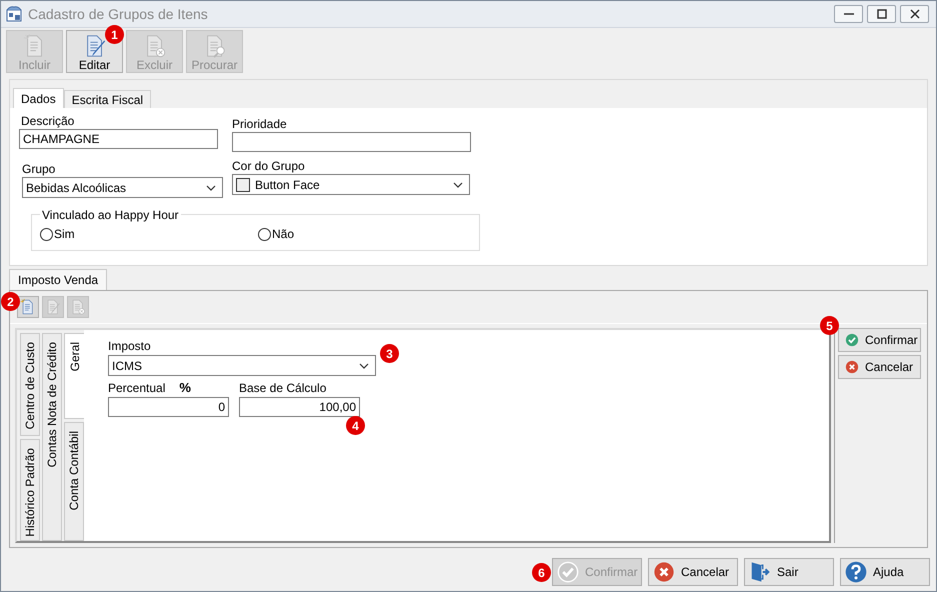  I want to click on field-label: %, so click(185, 388).